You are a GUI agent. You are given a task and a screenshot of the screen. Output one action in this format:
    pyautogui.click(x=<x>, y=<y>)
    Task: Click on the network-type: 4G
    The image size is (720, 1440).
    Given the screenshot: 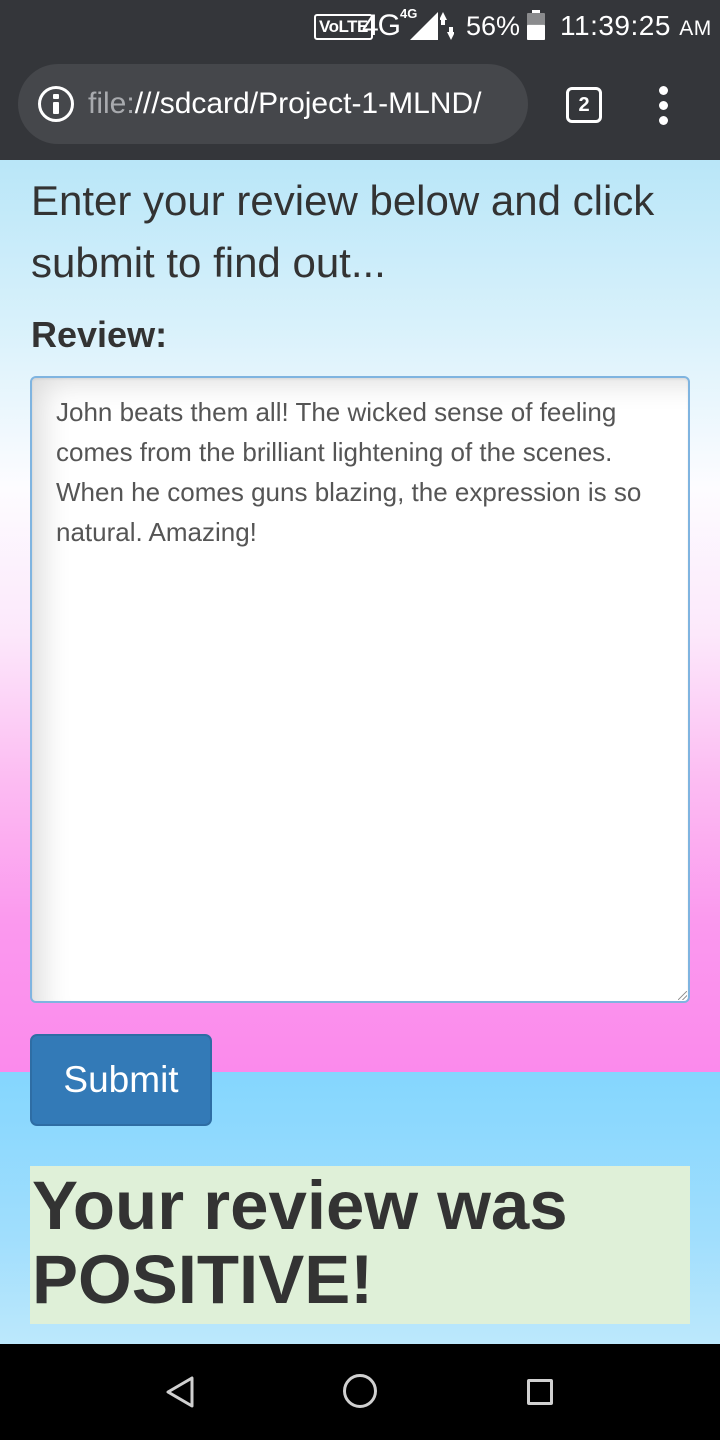 What is the action you would take?
    pyautogui.click(x=381, y=25)
    